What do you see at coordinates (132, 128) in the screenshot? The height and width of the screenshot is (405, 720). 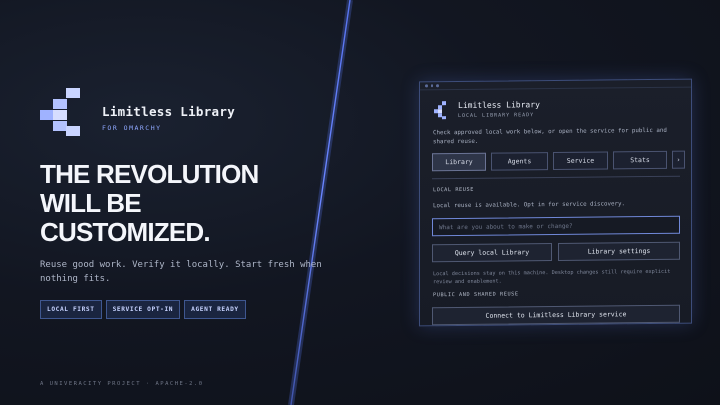 I see `brand-subtitle: FOR OMARCHY` at bounding box center [132, 128].